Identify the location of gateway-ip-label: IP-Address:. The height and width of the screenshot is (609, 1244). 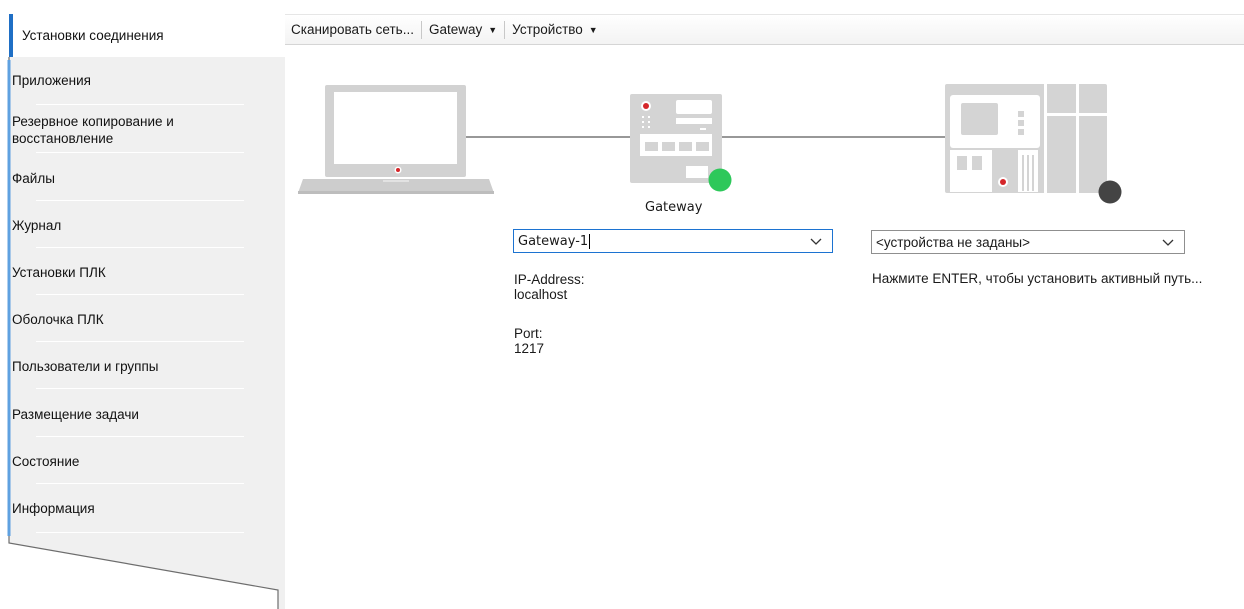
(549, 279).